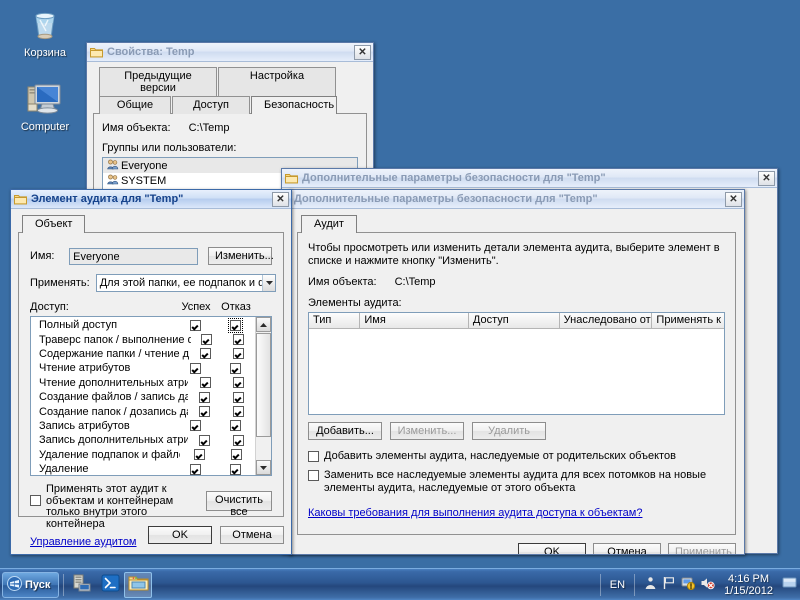 This screenshot has height=600, width=800. Describe the element at coordinates (143, 325) in the screenshot. I see `permission-row: Полный доступ` at that location.